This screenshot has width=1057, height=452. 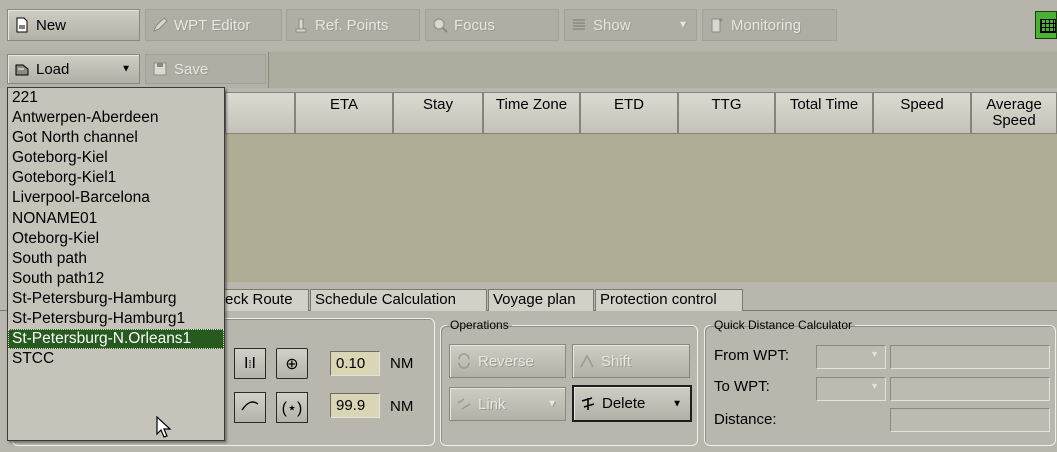 What do you see at coordinates (160, 25) in the screenshot?
I see `pencil-icon` at bounding box center [160, 25].